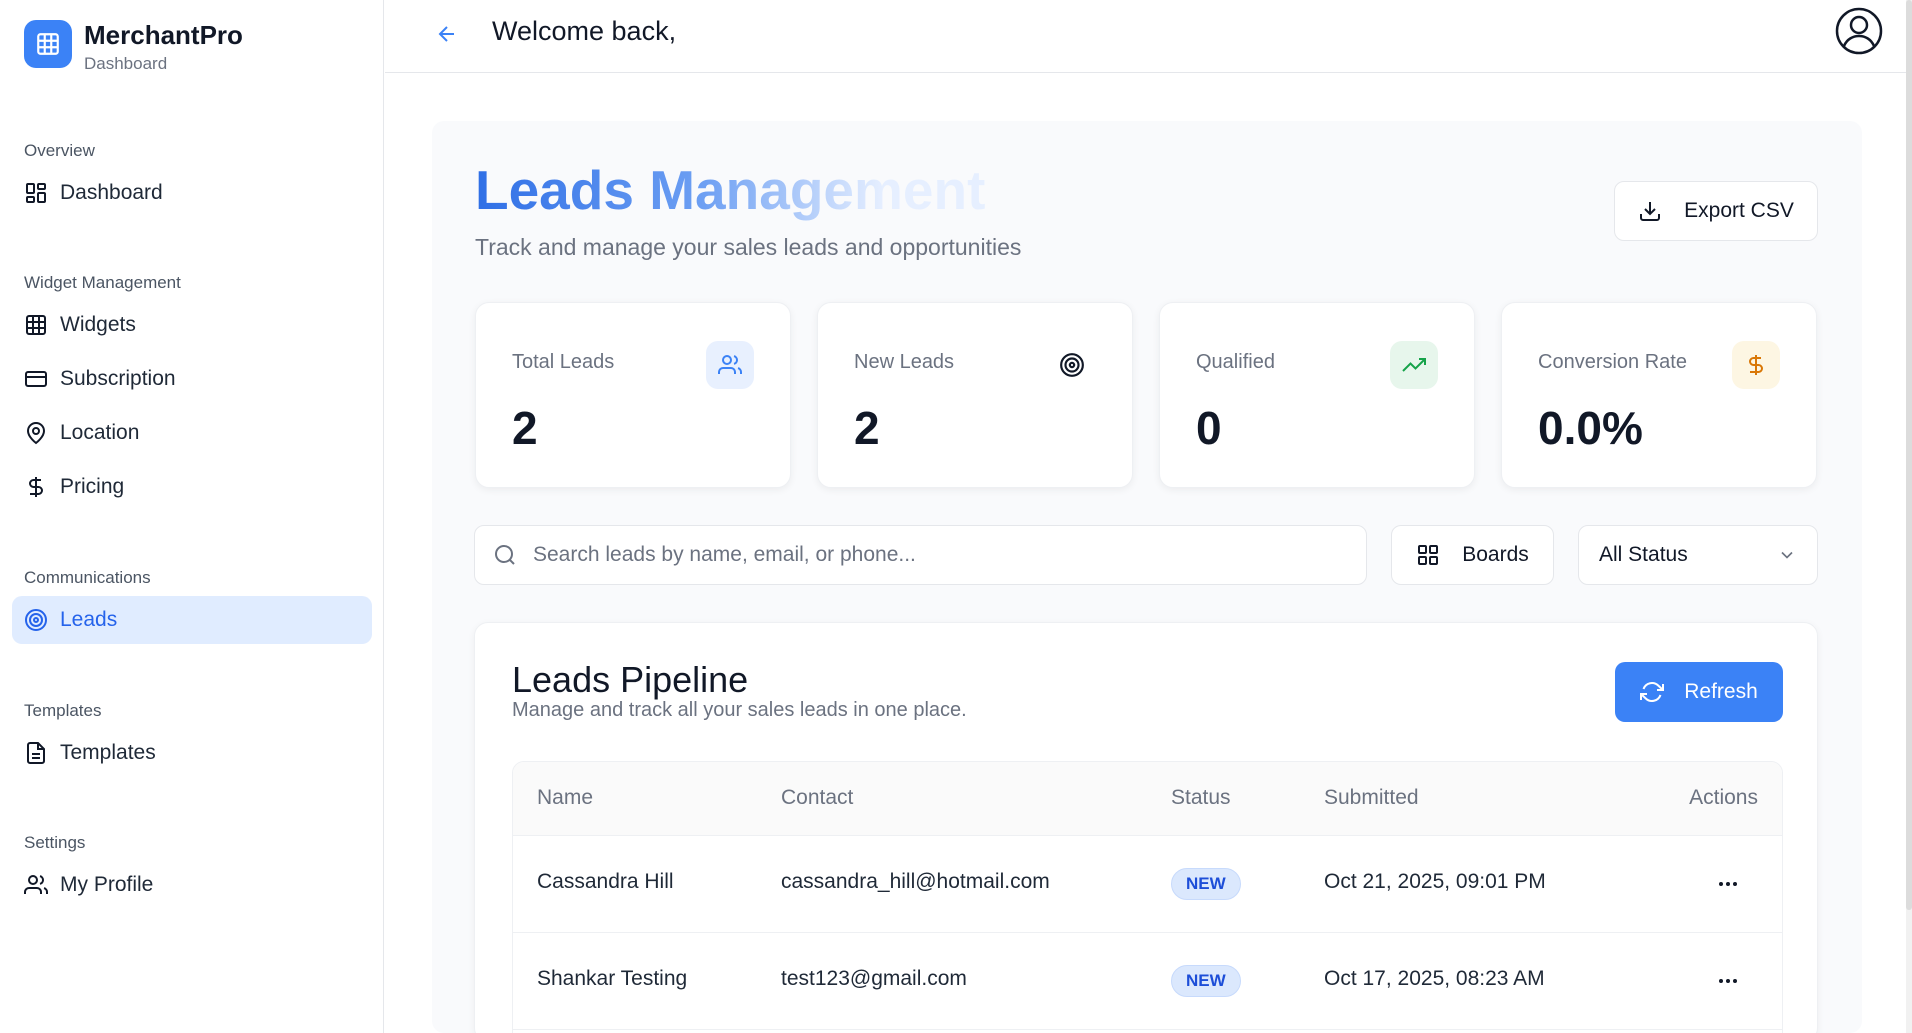 The width and height of the screenshot is (1912, 1033). I want to click on nav-section-overview: Overview Dashboard, so click(192, 179).